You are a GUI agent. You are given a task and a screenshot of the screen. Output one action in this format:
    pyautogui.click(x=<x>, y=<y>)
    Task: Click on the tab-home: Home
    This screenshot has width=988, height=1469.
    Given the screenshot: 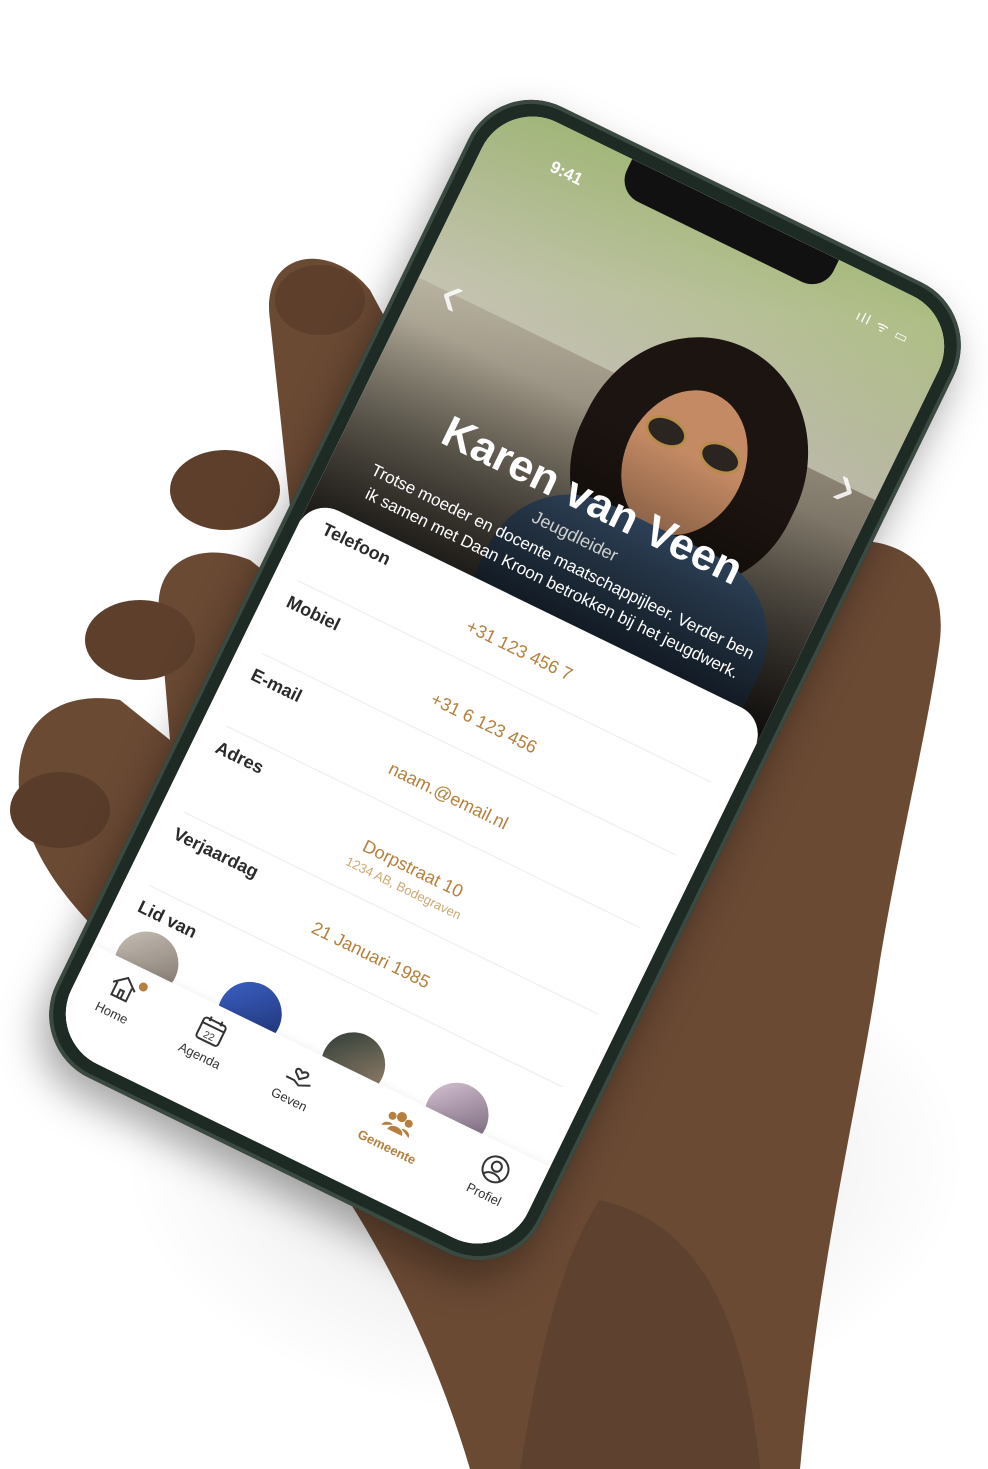 What is the action you would take?
    pyautogui.click(x=121, y=996)
    